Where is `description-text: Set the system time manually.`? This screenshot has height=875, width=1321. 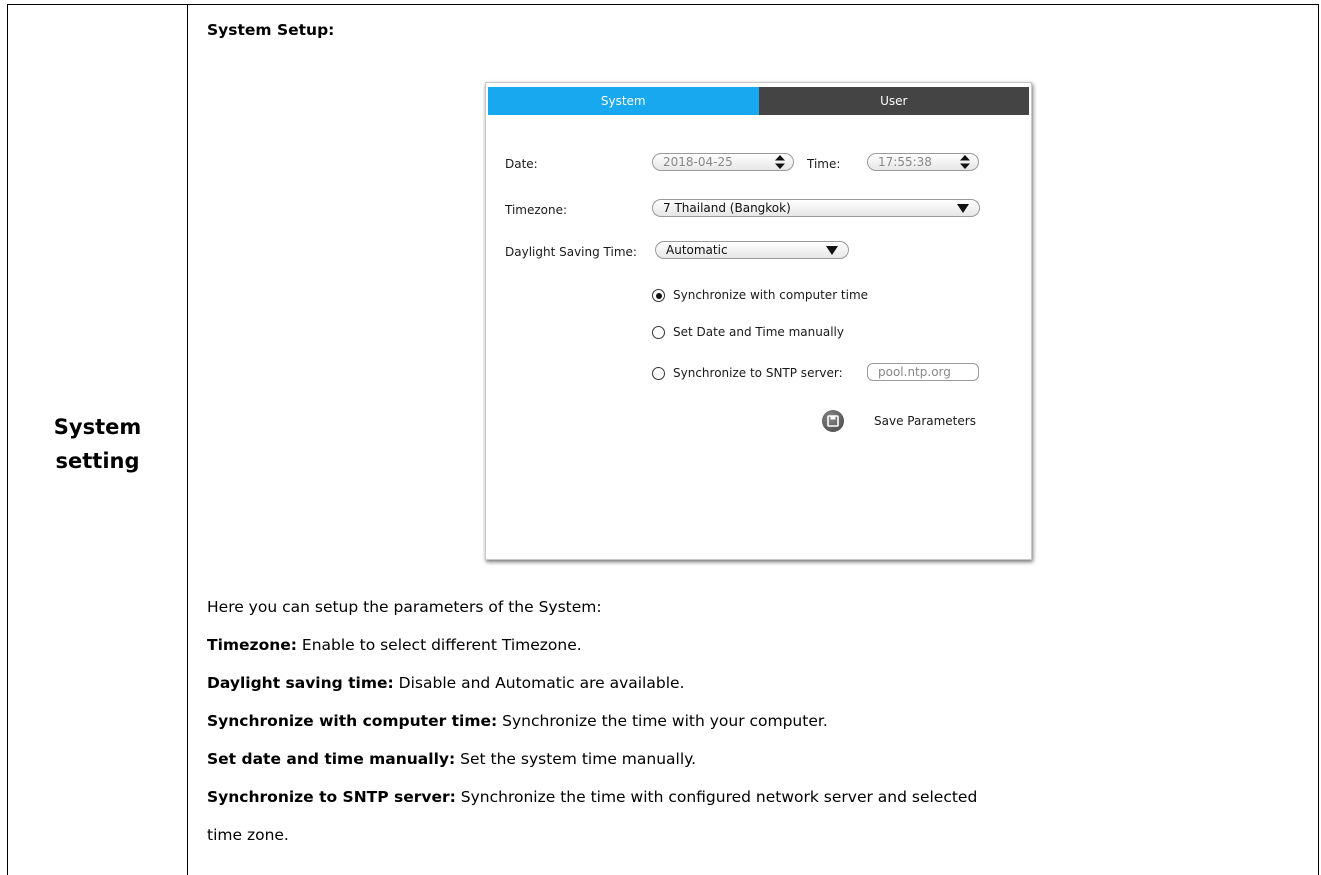
description-text: Set the system time manually. is located at coordinates (576, 759).